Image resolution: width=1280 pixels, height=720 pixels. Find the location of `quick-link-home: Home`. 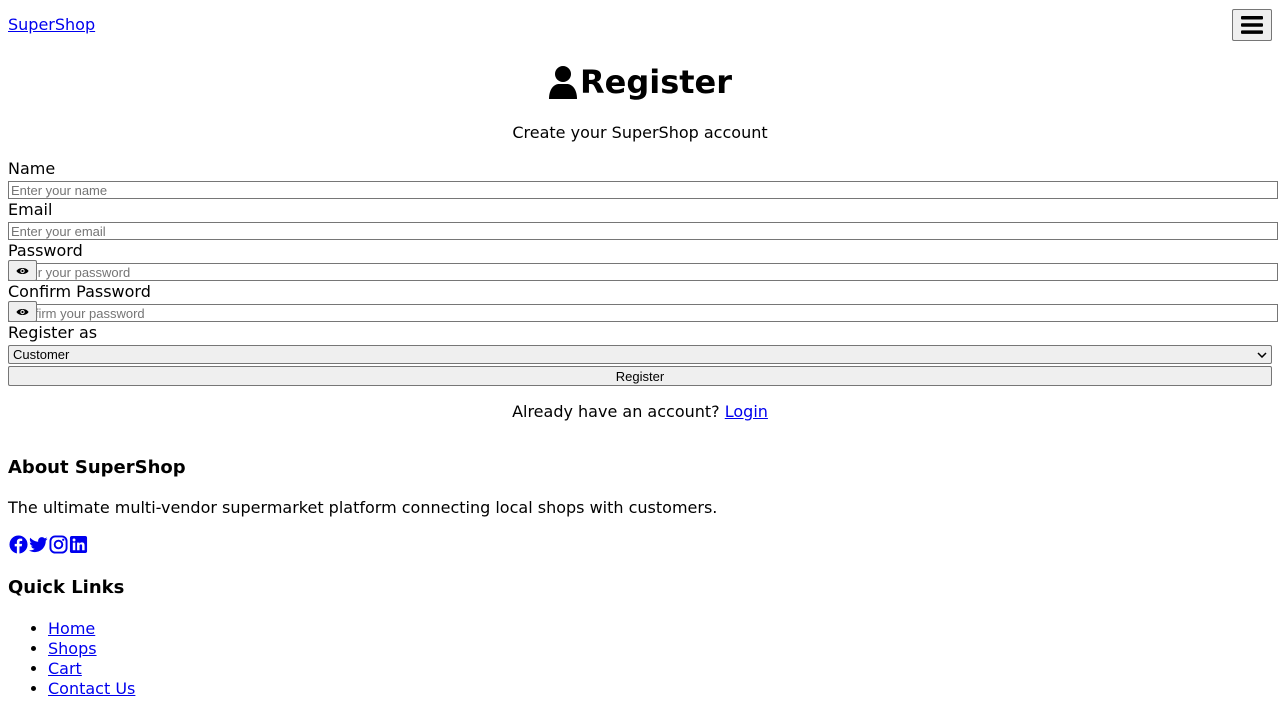

quick-link-home: Home is located at coordinates (71, 628).